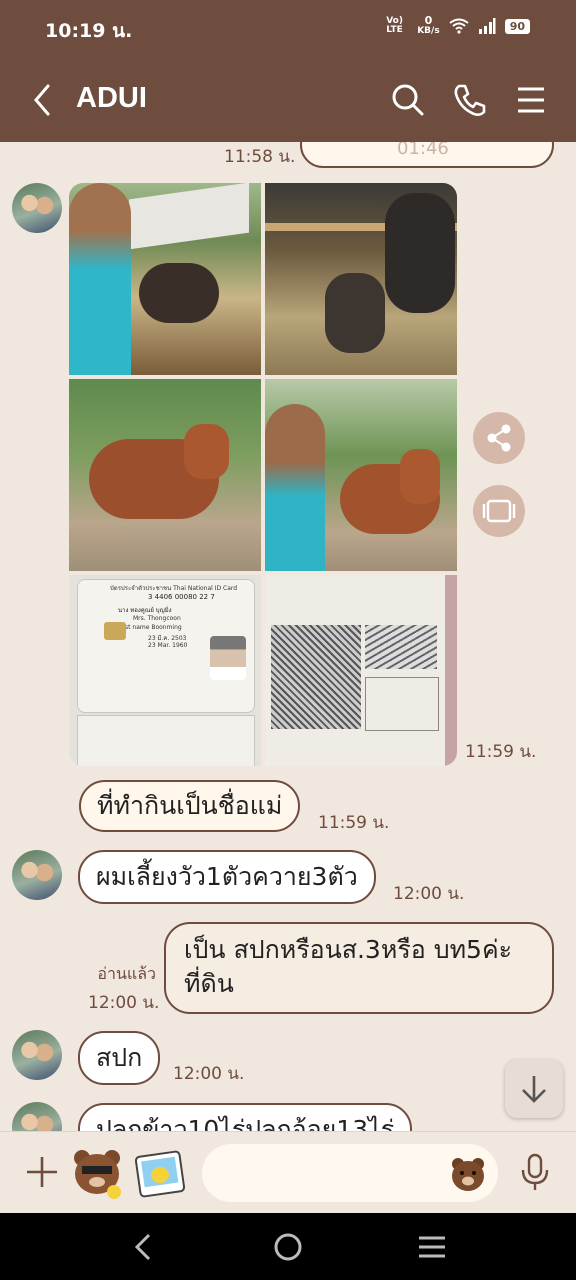 The image size is (576, 1280). What do you see at coordinates (517, 26) in the screenshot?
I see `battery-indicator: 90` at bounding box center [517, 26].